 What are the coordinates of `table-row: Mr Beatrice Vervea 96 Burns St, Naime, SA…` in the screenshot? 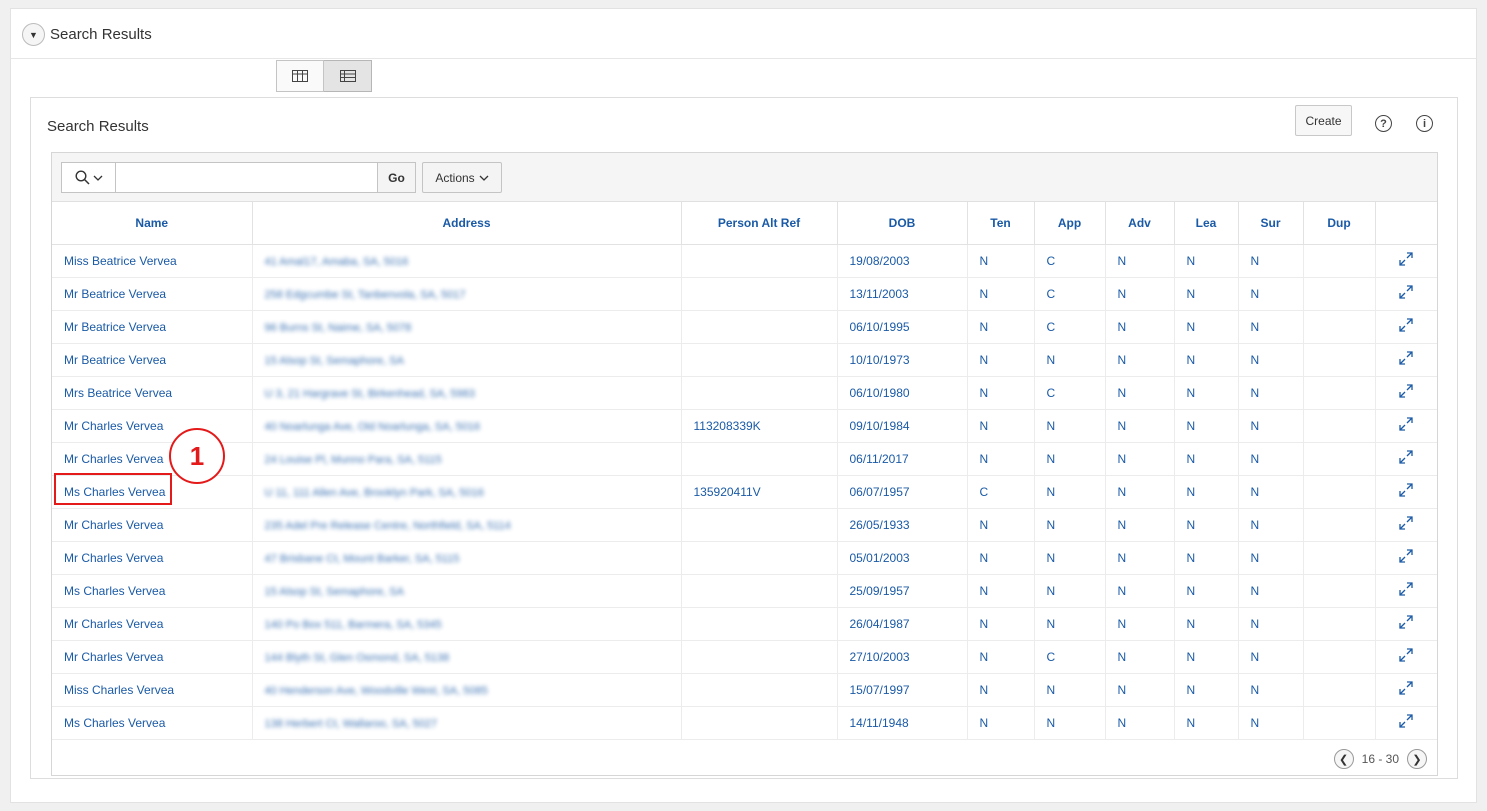 It's located at (744, 327).